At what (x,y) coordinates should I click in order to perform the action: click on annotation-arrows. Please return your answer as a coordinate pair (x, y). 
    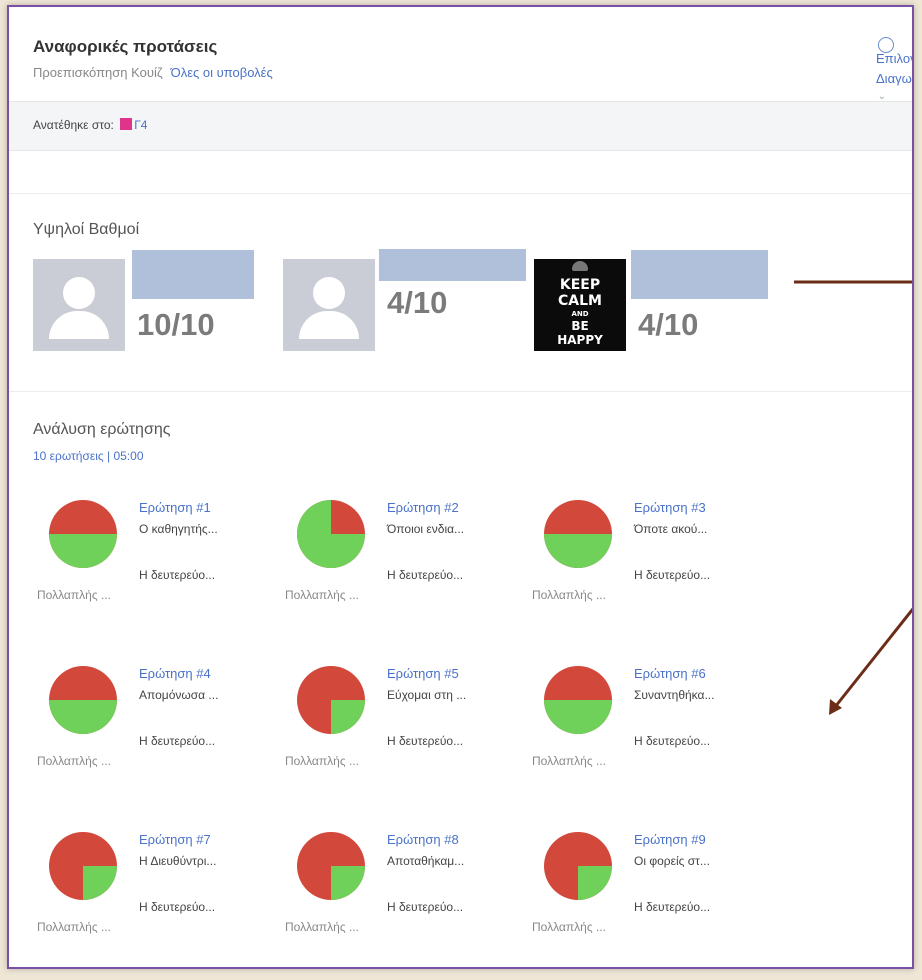
    Looking at the image, I should click on (853, 497).